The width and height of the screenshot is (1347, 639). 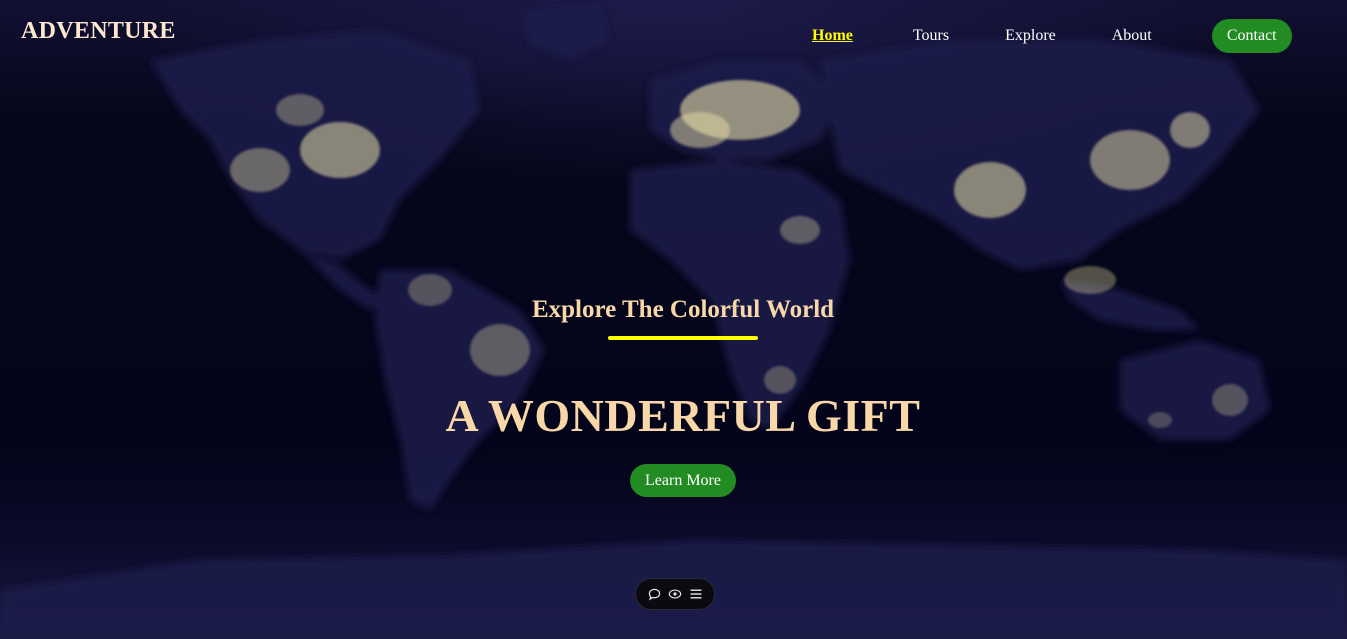 What do you see at coordinates (1030, 36) in the screenshot?
I see `nav-link-explore: Explore` at bounding box center [1030, 36].